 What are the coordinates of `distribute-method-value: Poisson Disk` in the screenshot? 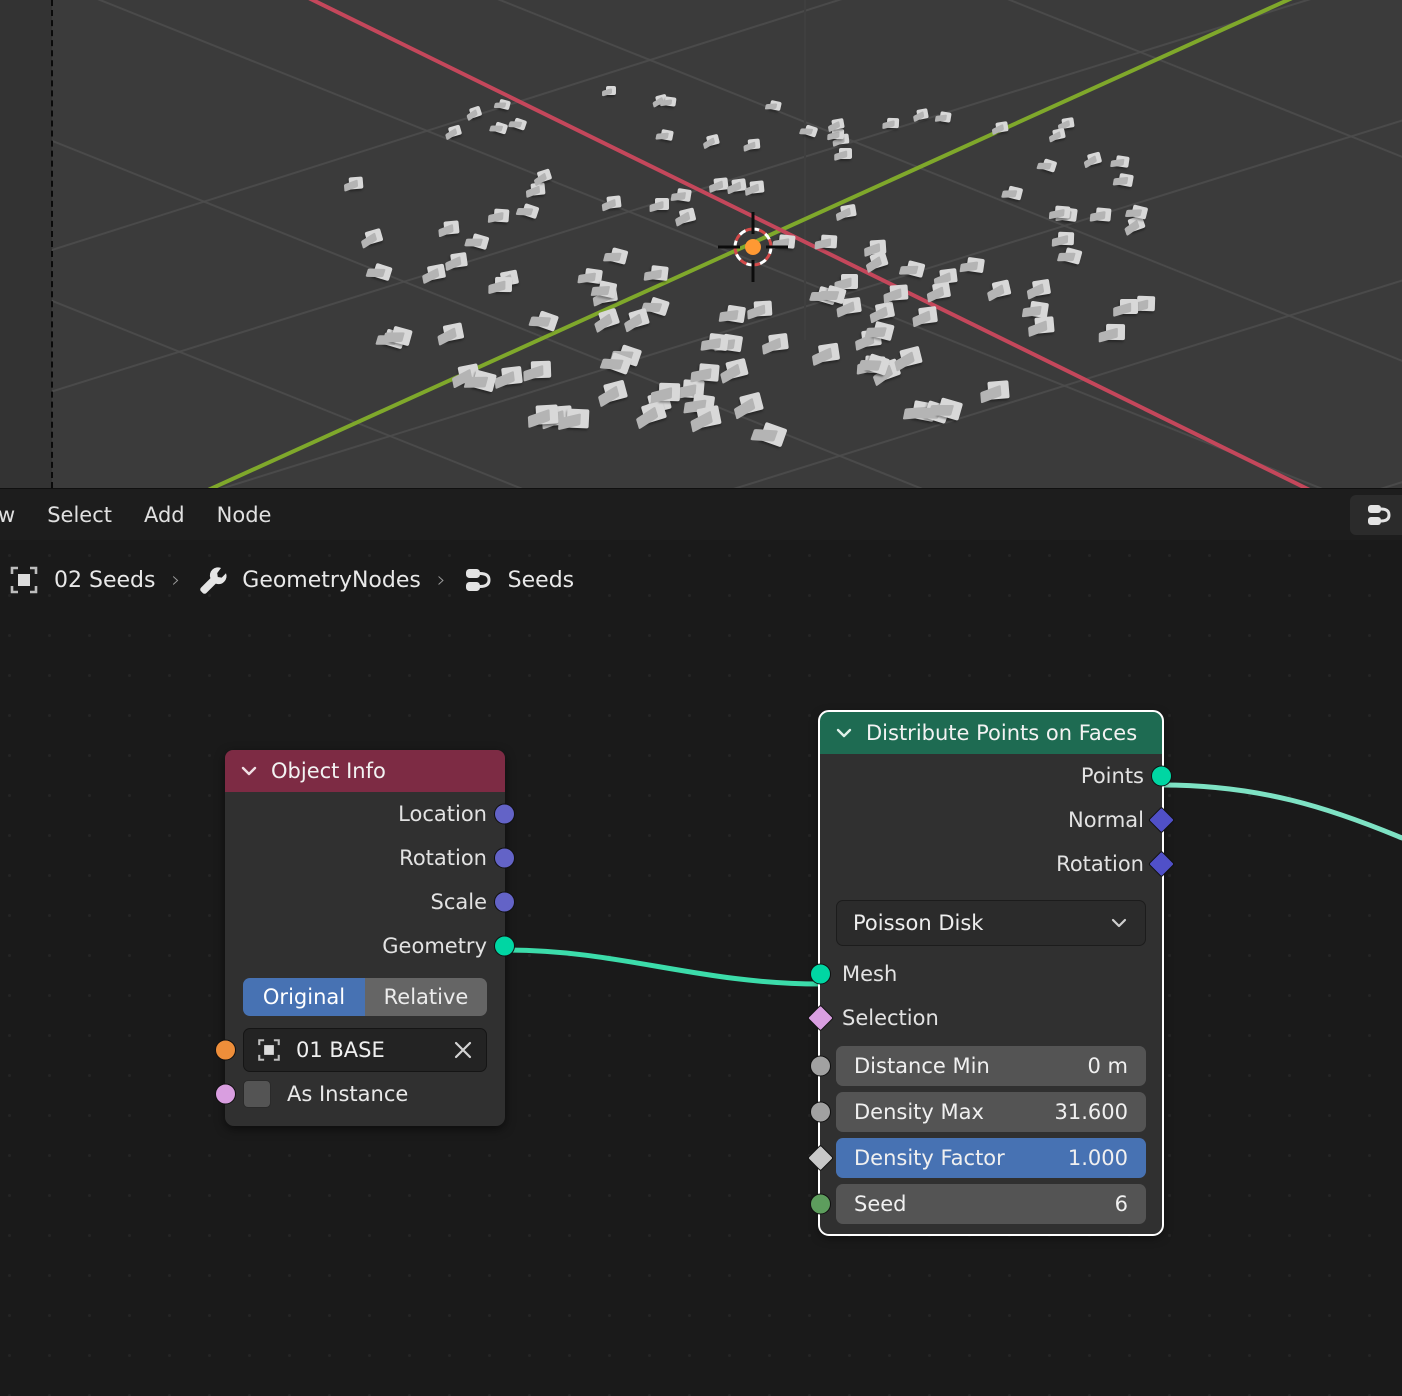 It's located at (918, 923).